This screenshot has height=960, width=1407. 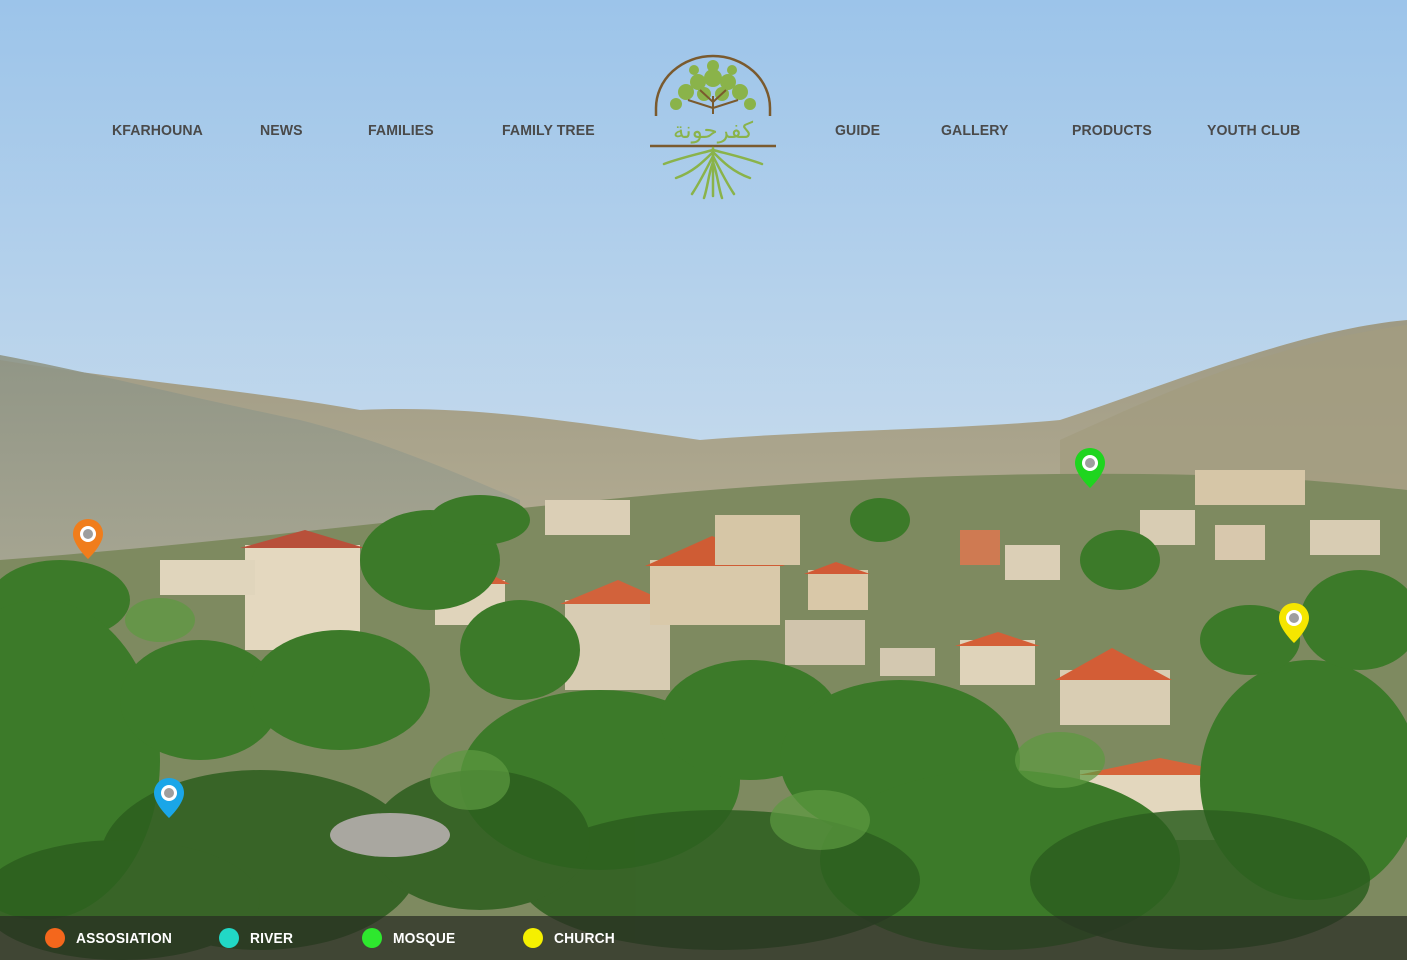 I want to click on legend-item-church: CHURCH, so click(x=571, y=938).